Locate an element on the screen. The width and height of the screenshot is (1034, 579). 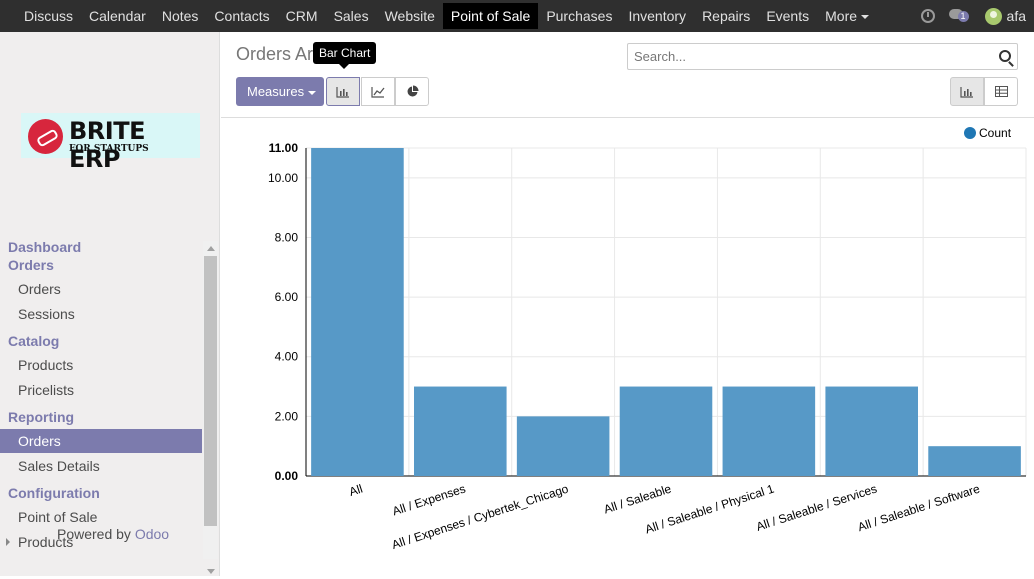
user-name: afa is located at coordinates (1016, 16).